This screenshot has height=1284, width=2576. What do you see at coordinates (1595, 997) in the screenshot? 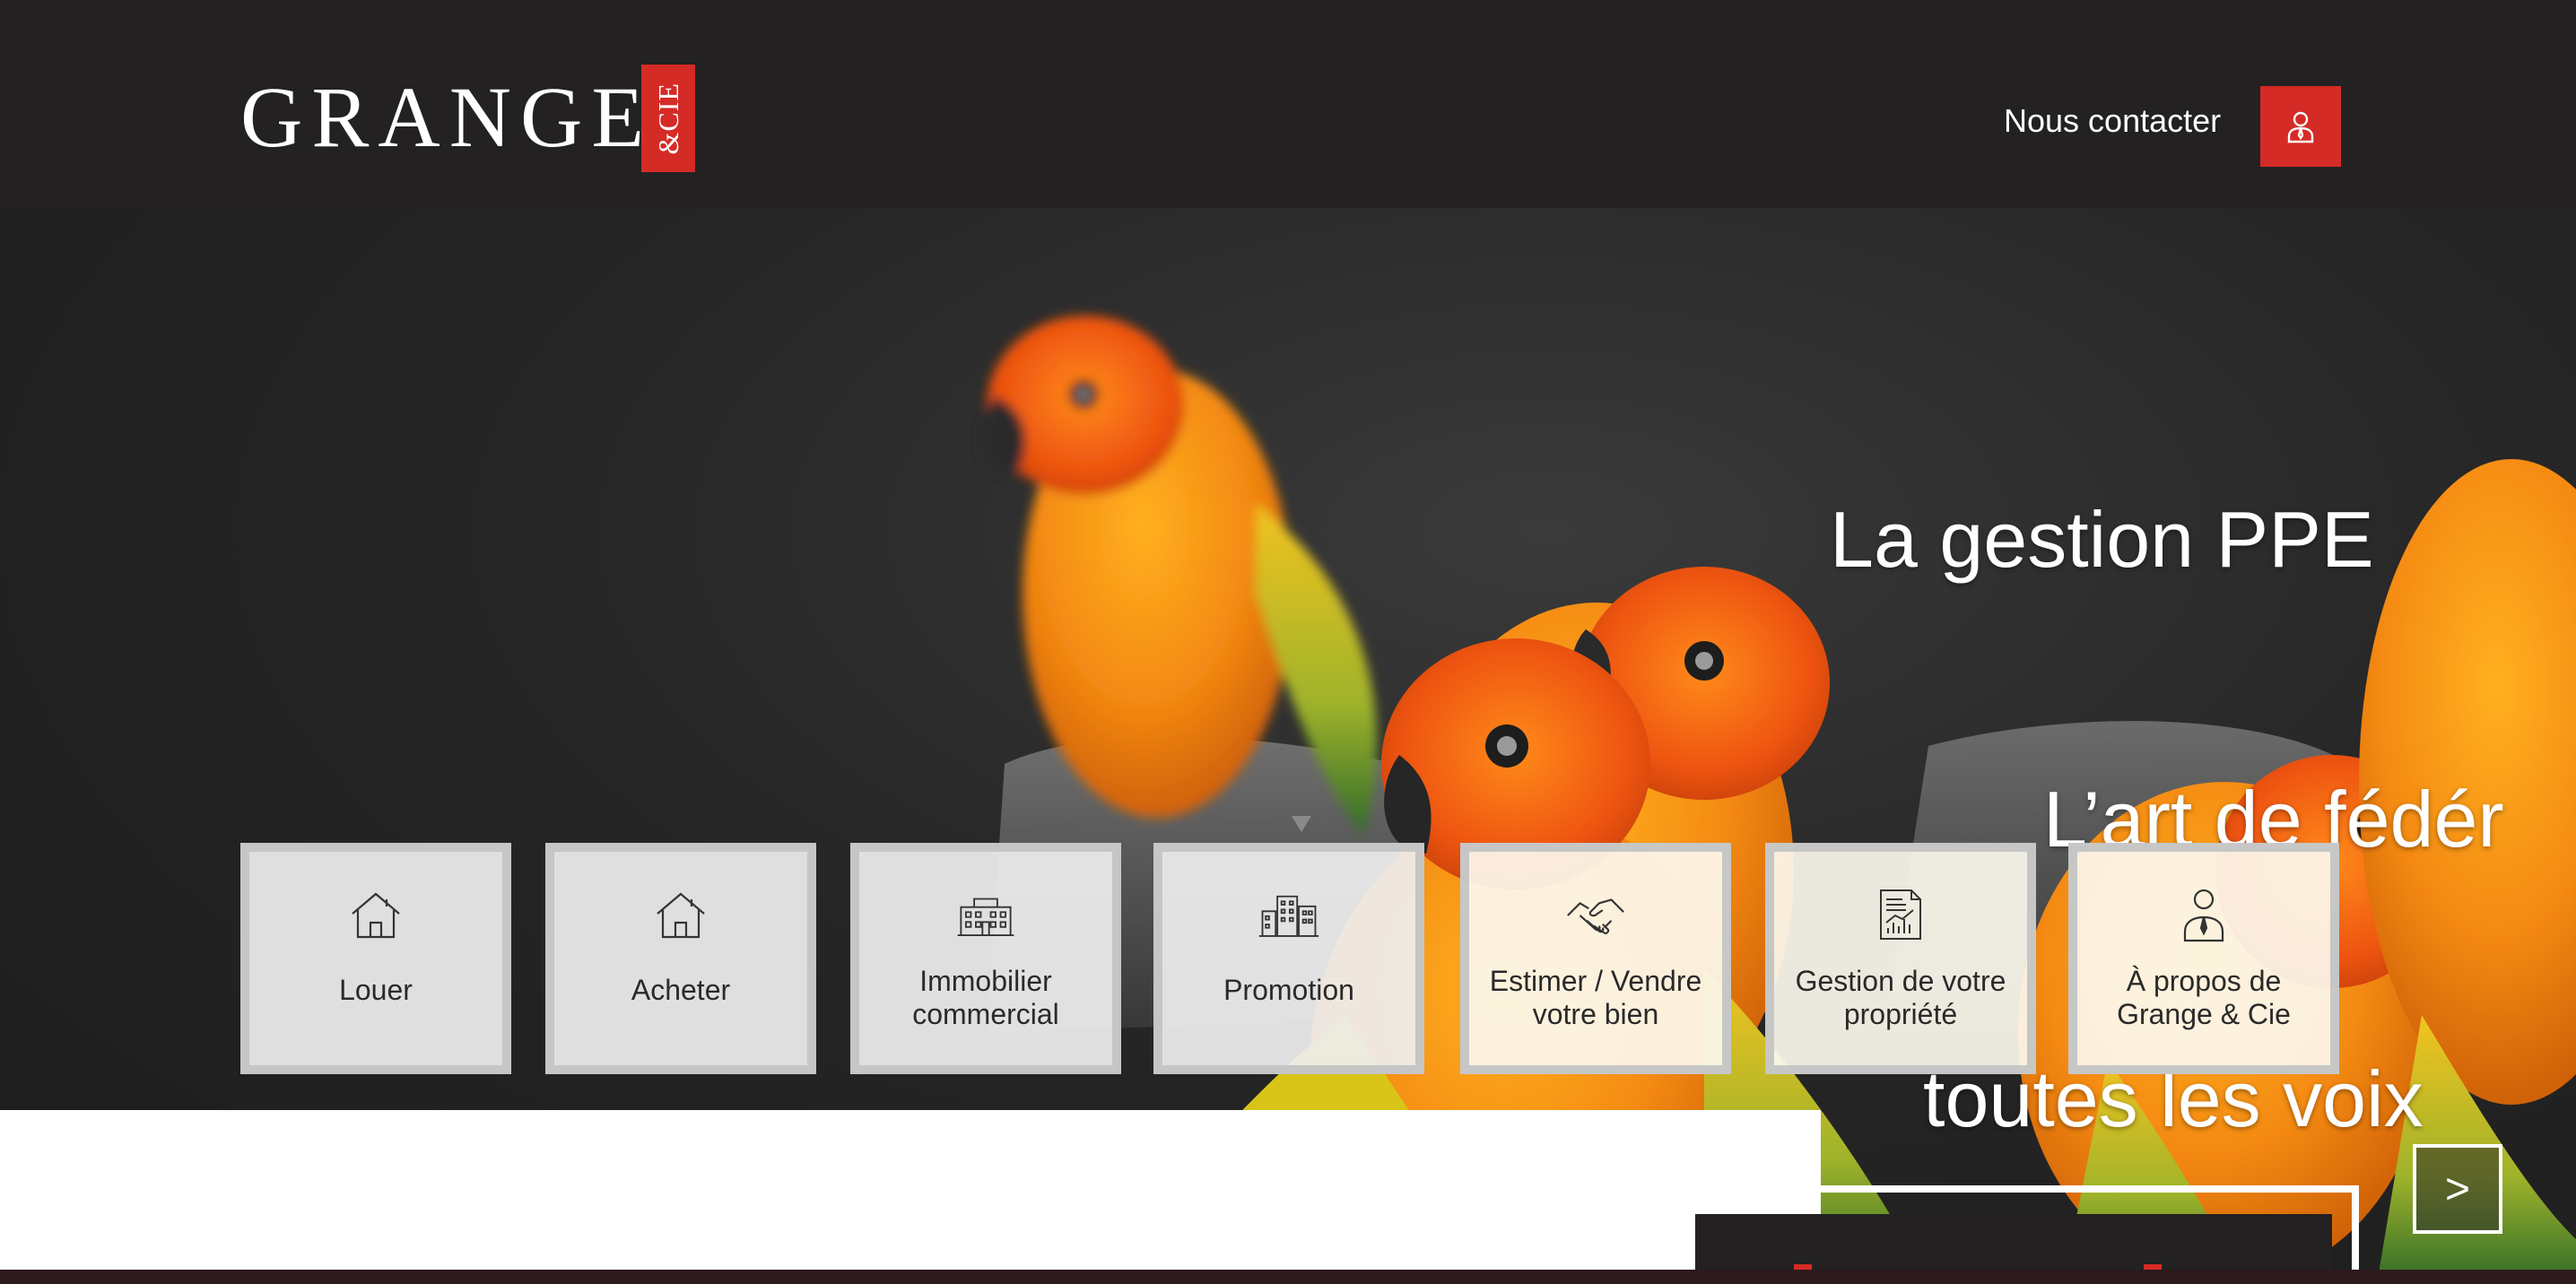
I see `tile-label: Estimer / Vendre votre bien` at bounding box center [1595, 997].